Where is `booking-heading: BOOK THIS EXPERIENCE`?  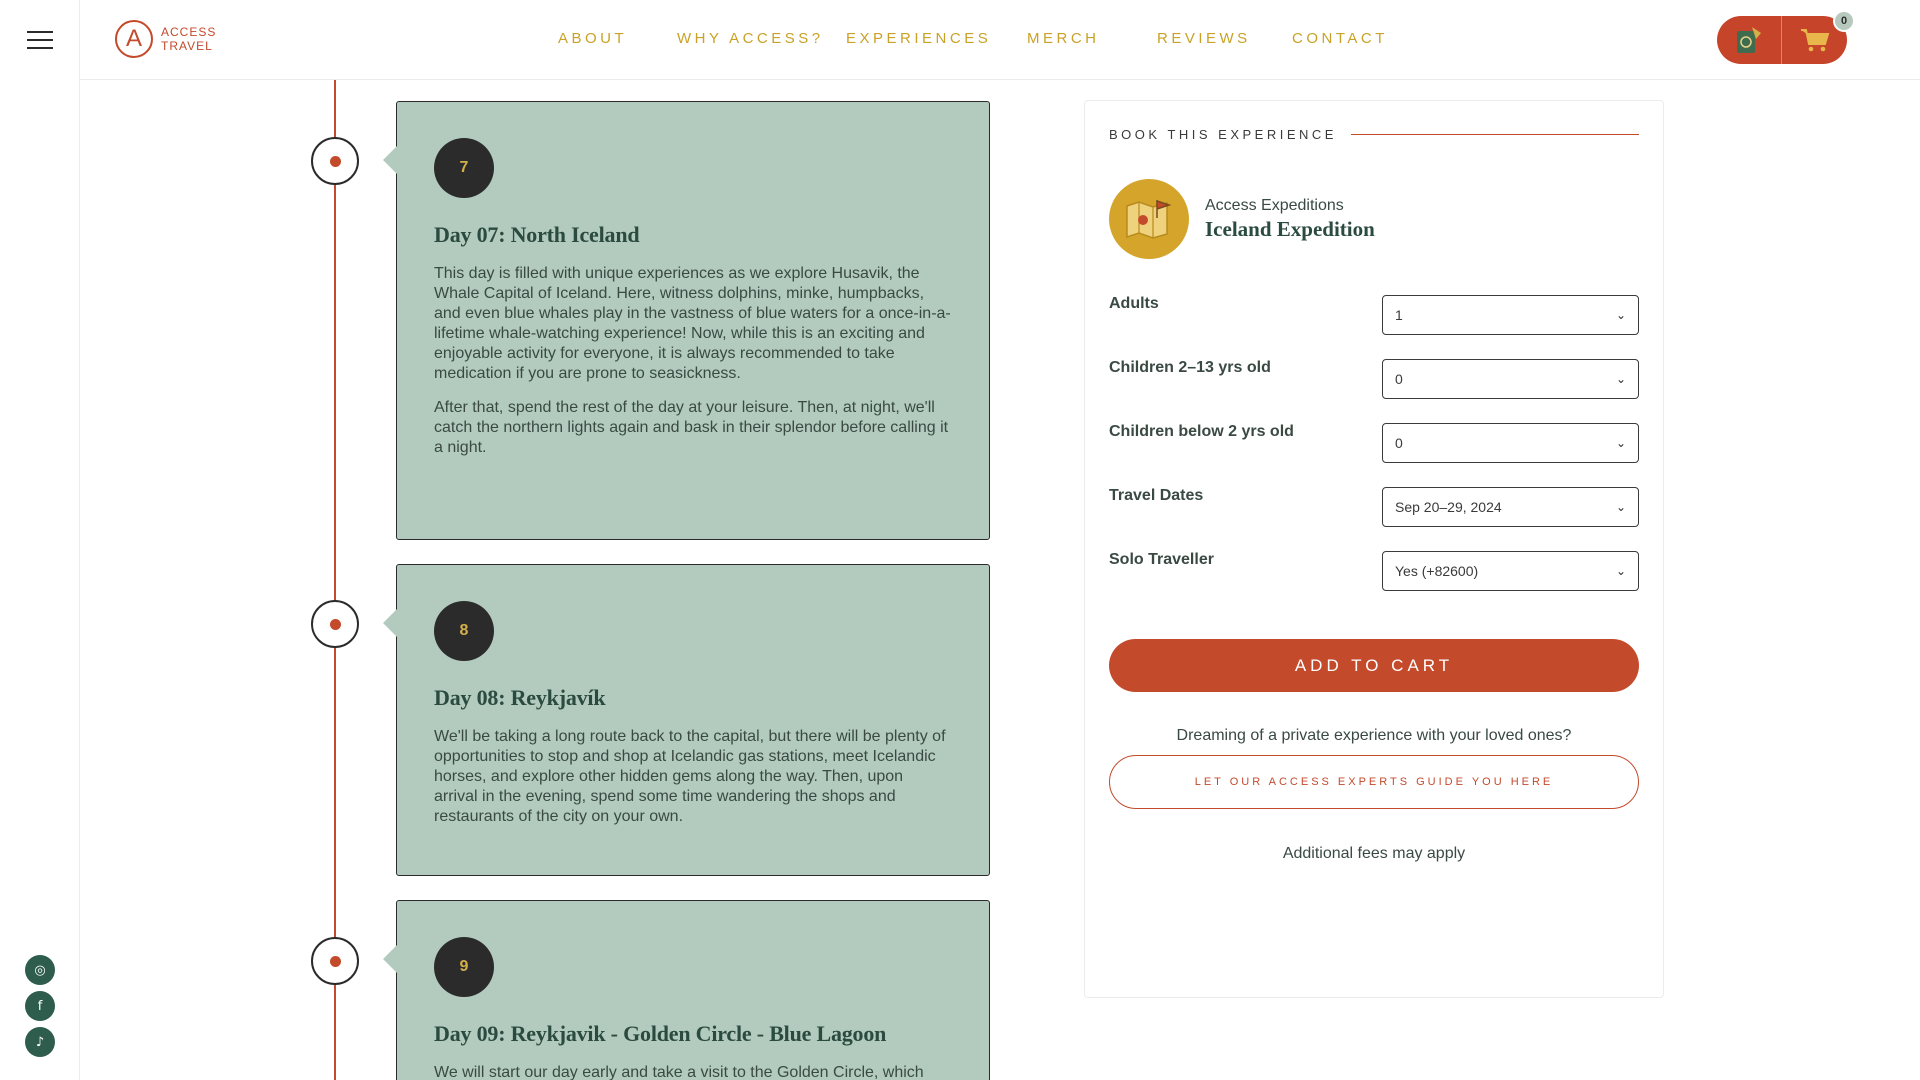 booking-heading: BOOK THIS EXPERIENCE is located at coordinates (1374, 134).